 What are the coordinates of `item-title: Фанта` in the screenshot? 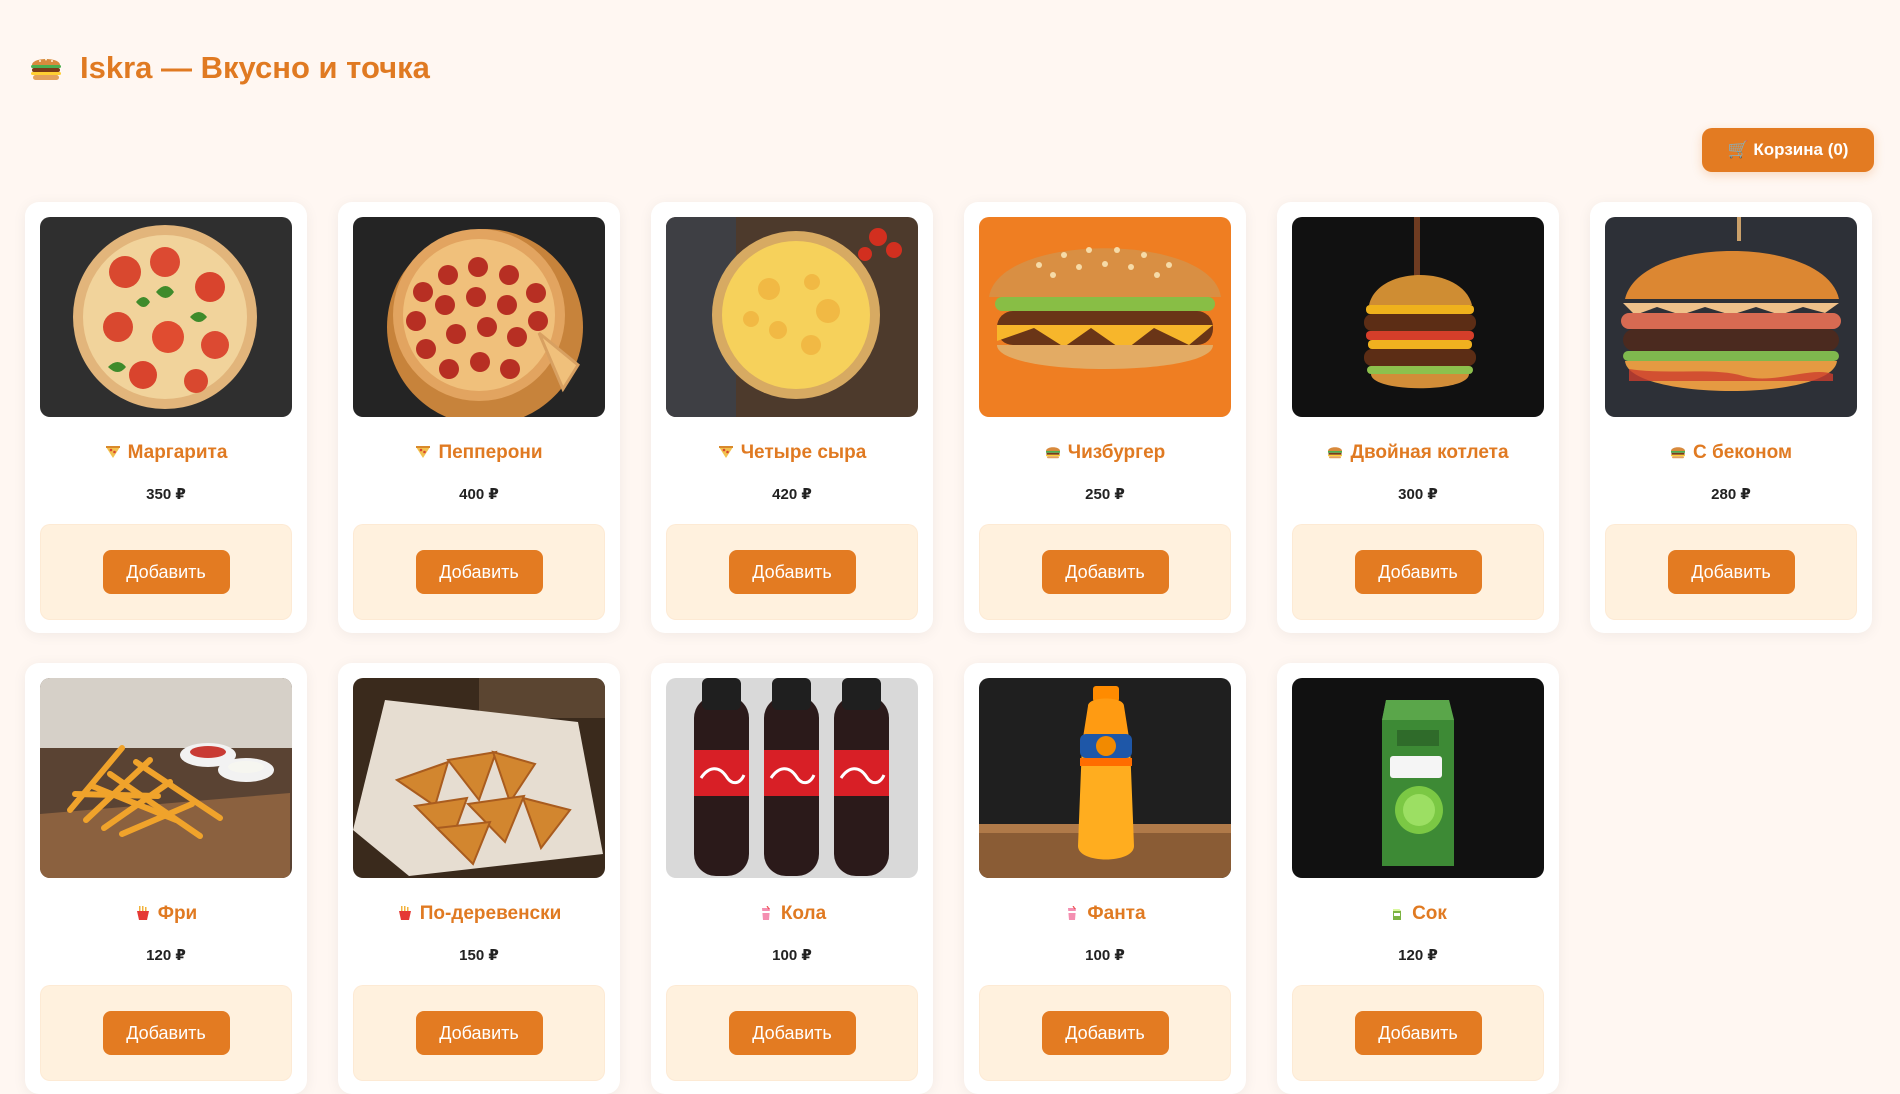 It's located at (1105, 914).